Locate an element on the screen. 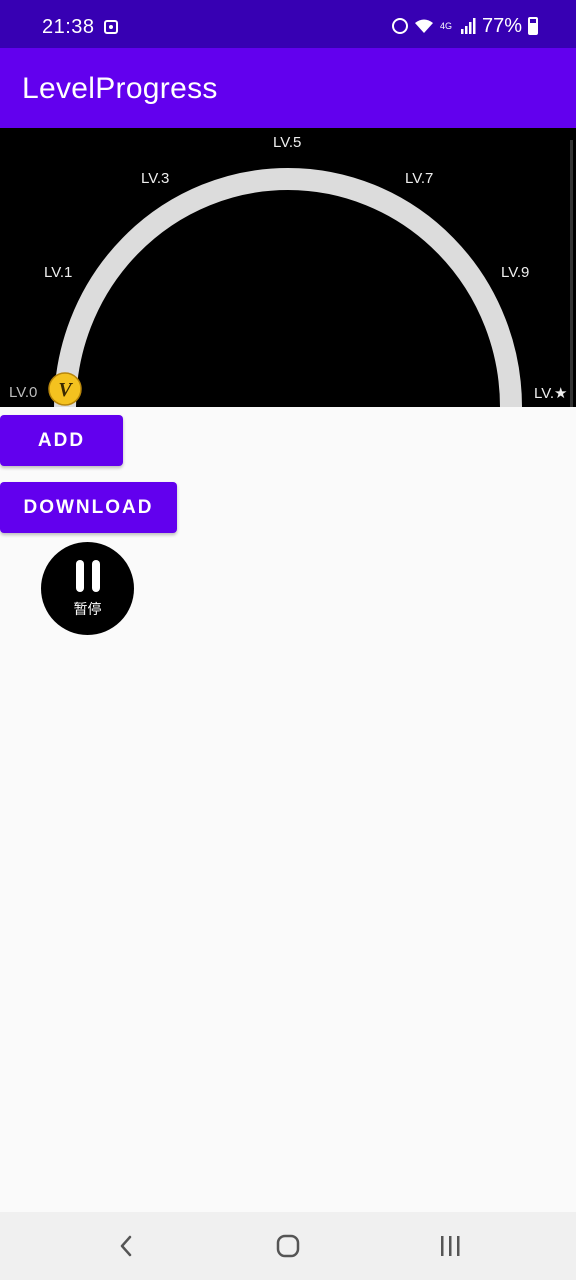 Image resolution: width=576 pixels, height=1280 pixels. level-label-5: LV.5 is located at coordinates (287, 142).